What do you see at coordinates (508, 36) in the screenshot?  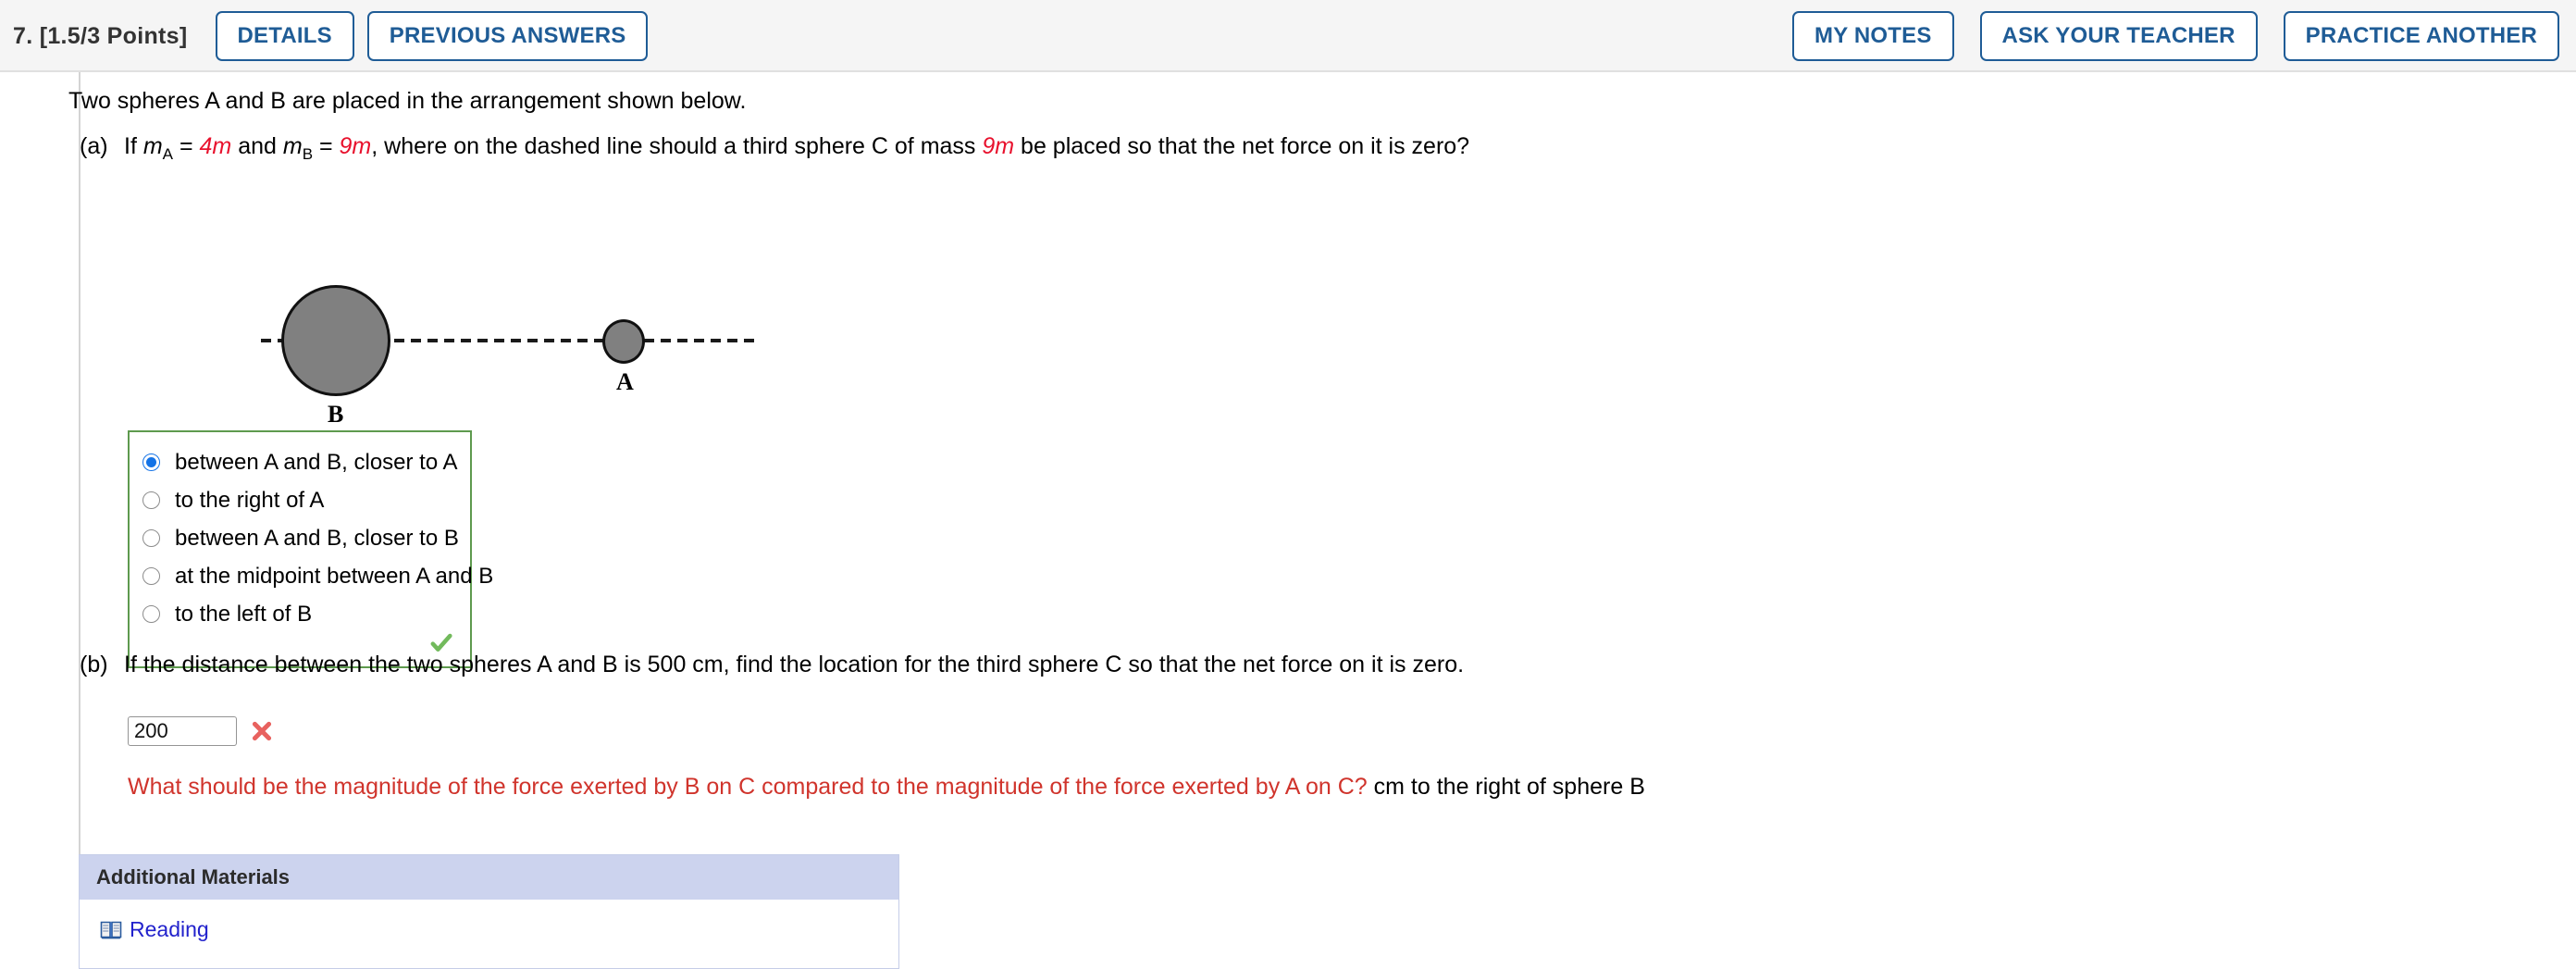 I see `previous-answers-button: PREVIOUS ANSWERS` at bounding box center [508, 36].